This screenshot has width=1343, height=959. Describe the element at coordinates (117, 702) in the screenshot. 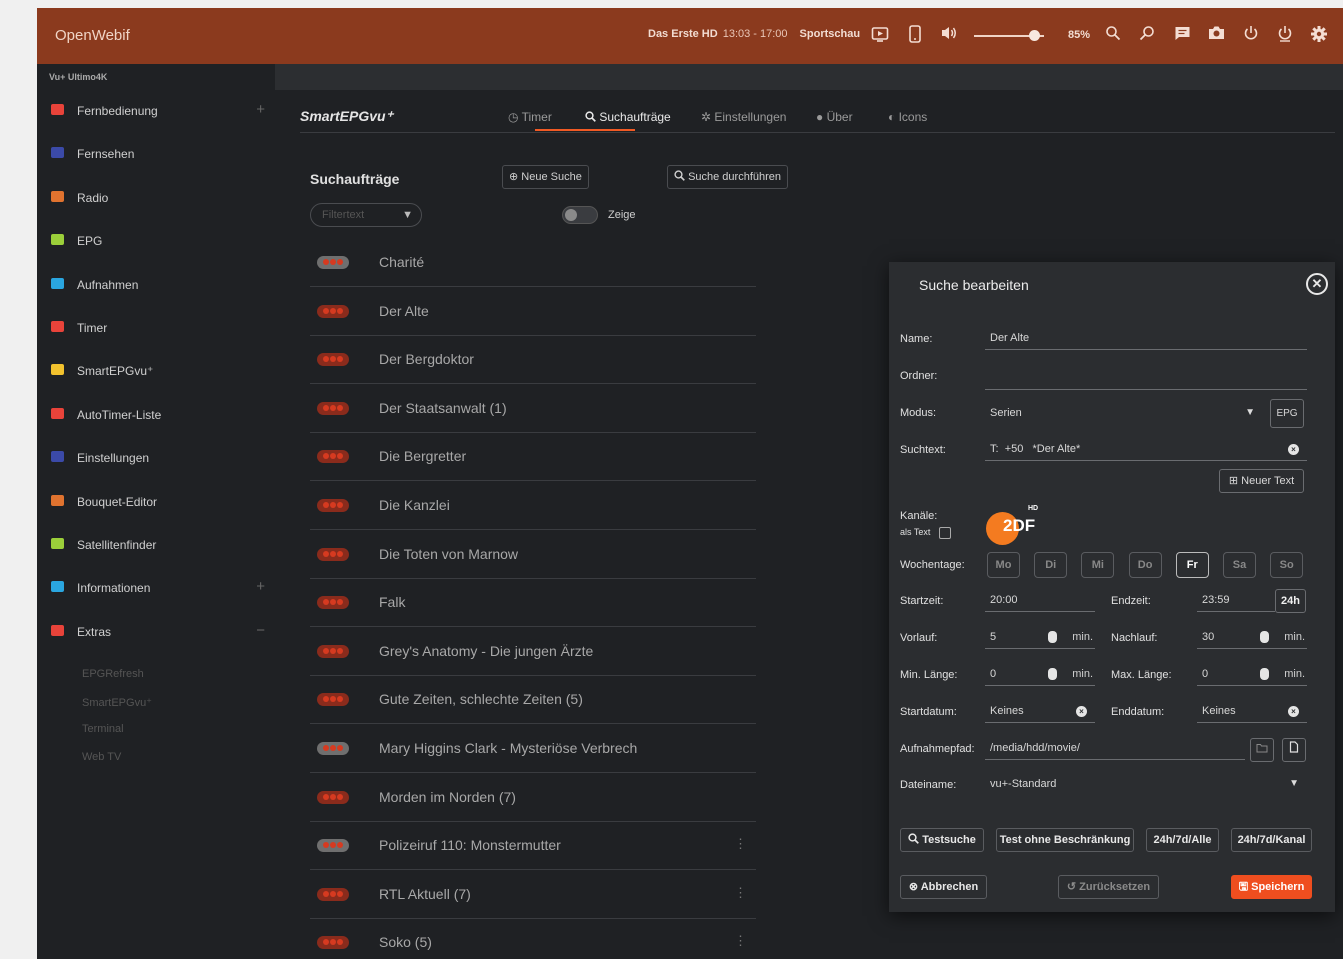

I see `sidebar-subitem: SmartEPGvu⁺` at that location.